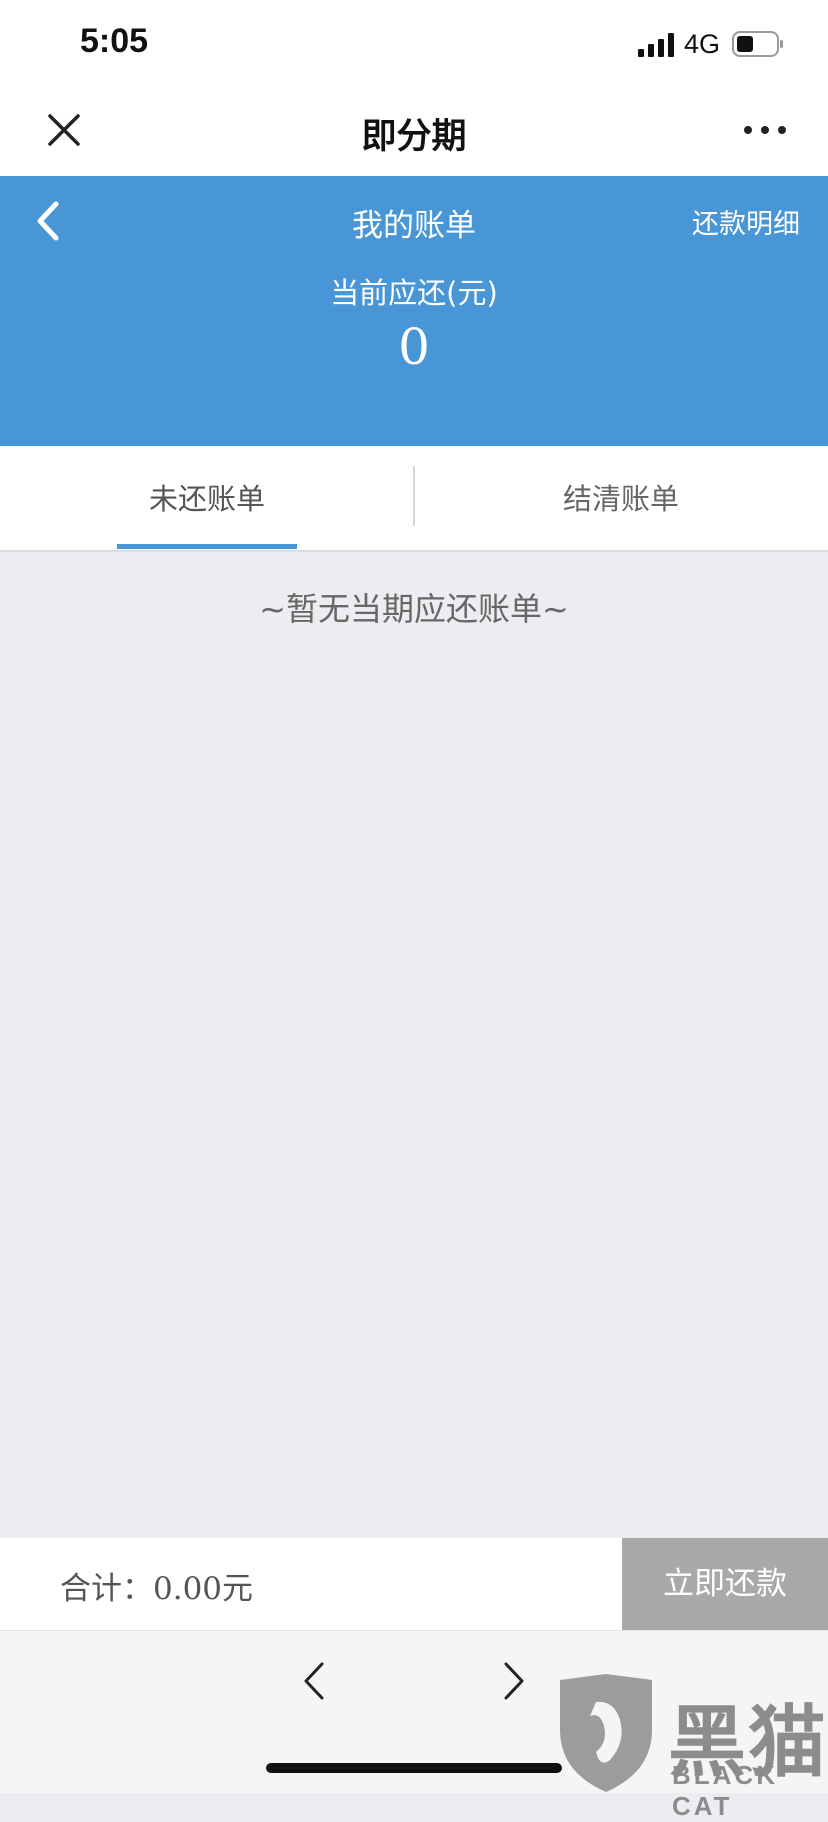  I want to click on total-amount: 合计：0.00元, so click(156, 1585).